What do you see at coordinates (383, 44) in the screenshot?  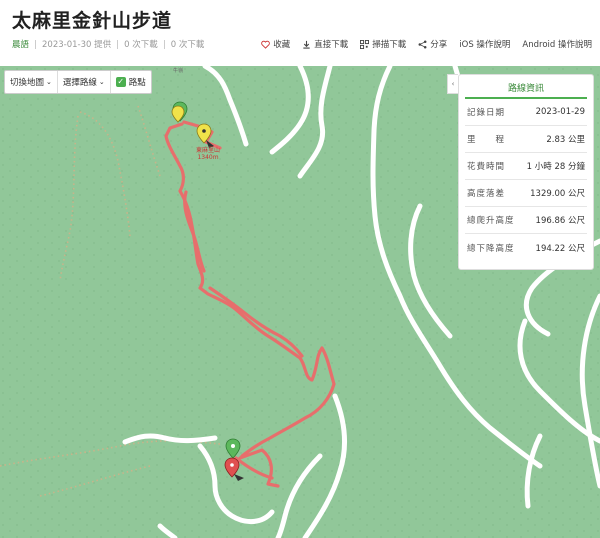 I see `scan-download-button: 掃描下載` at bounding box center [383, 44].